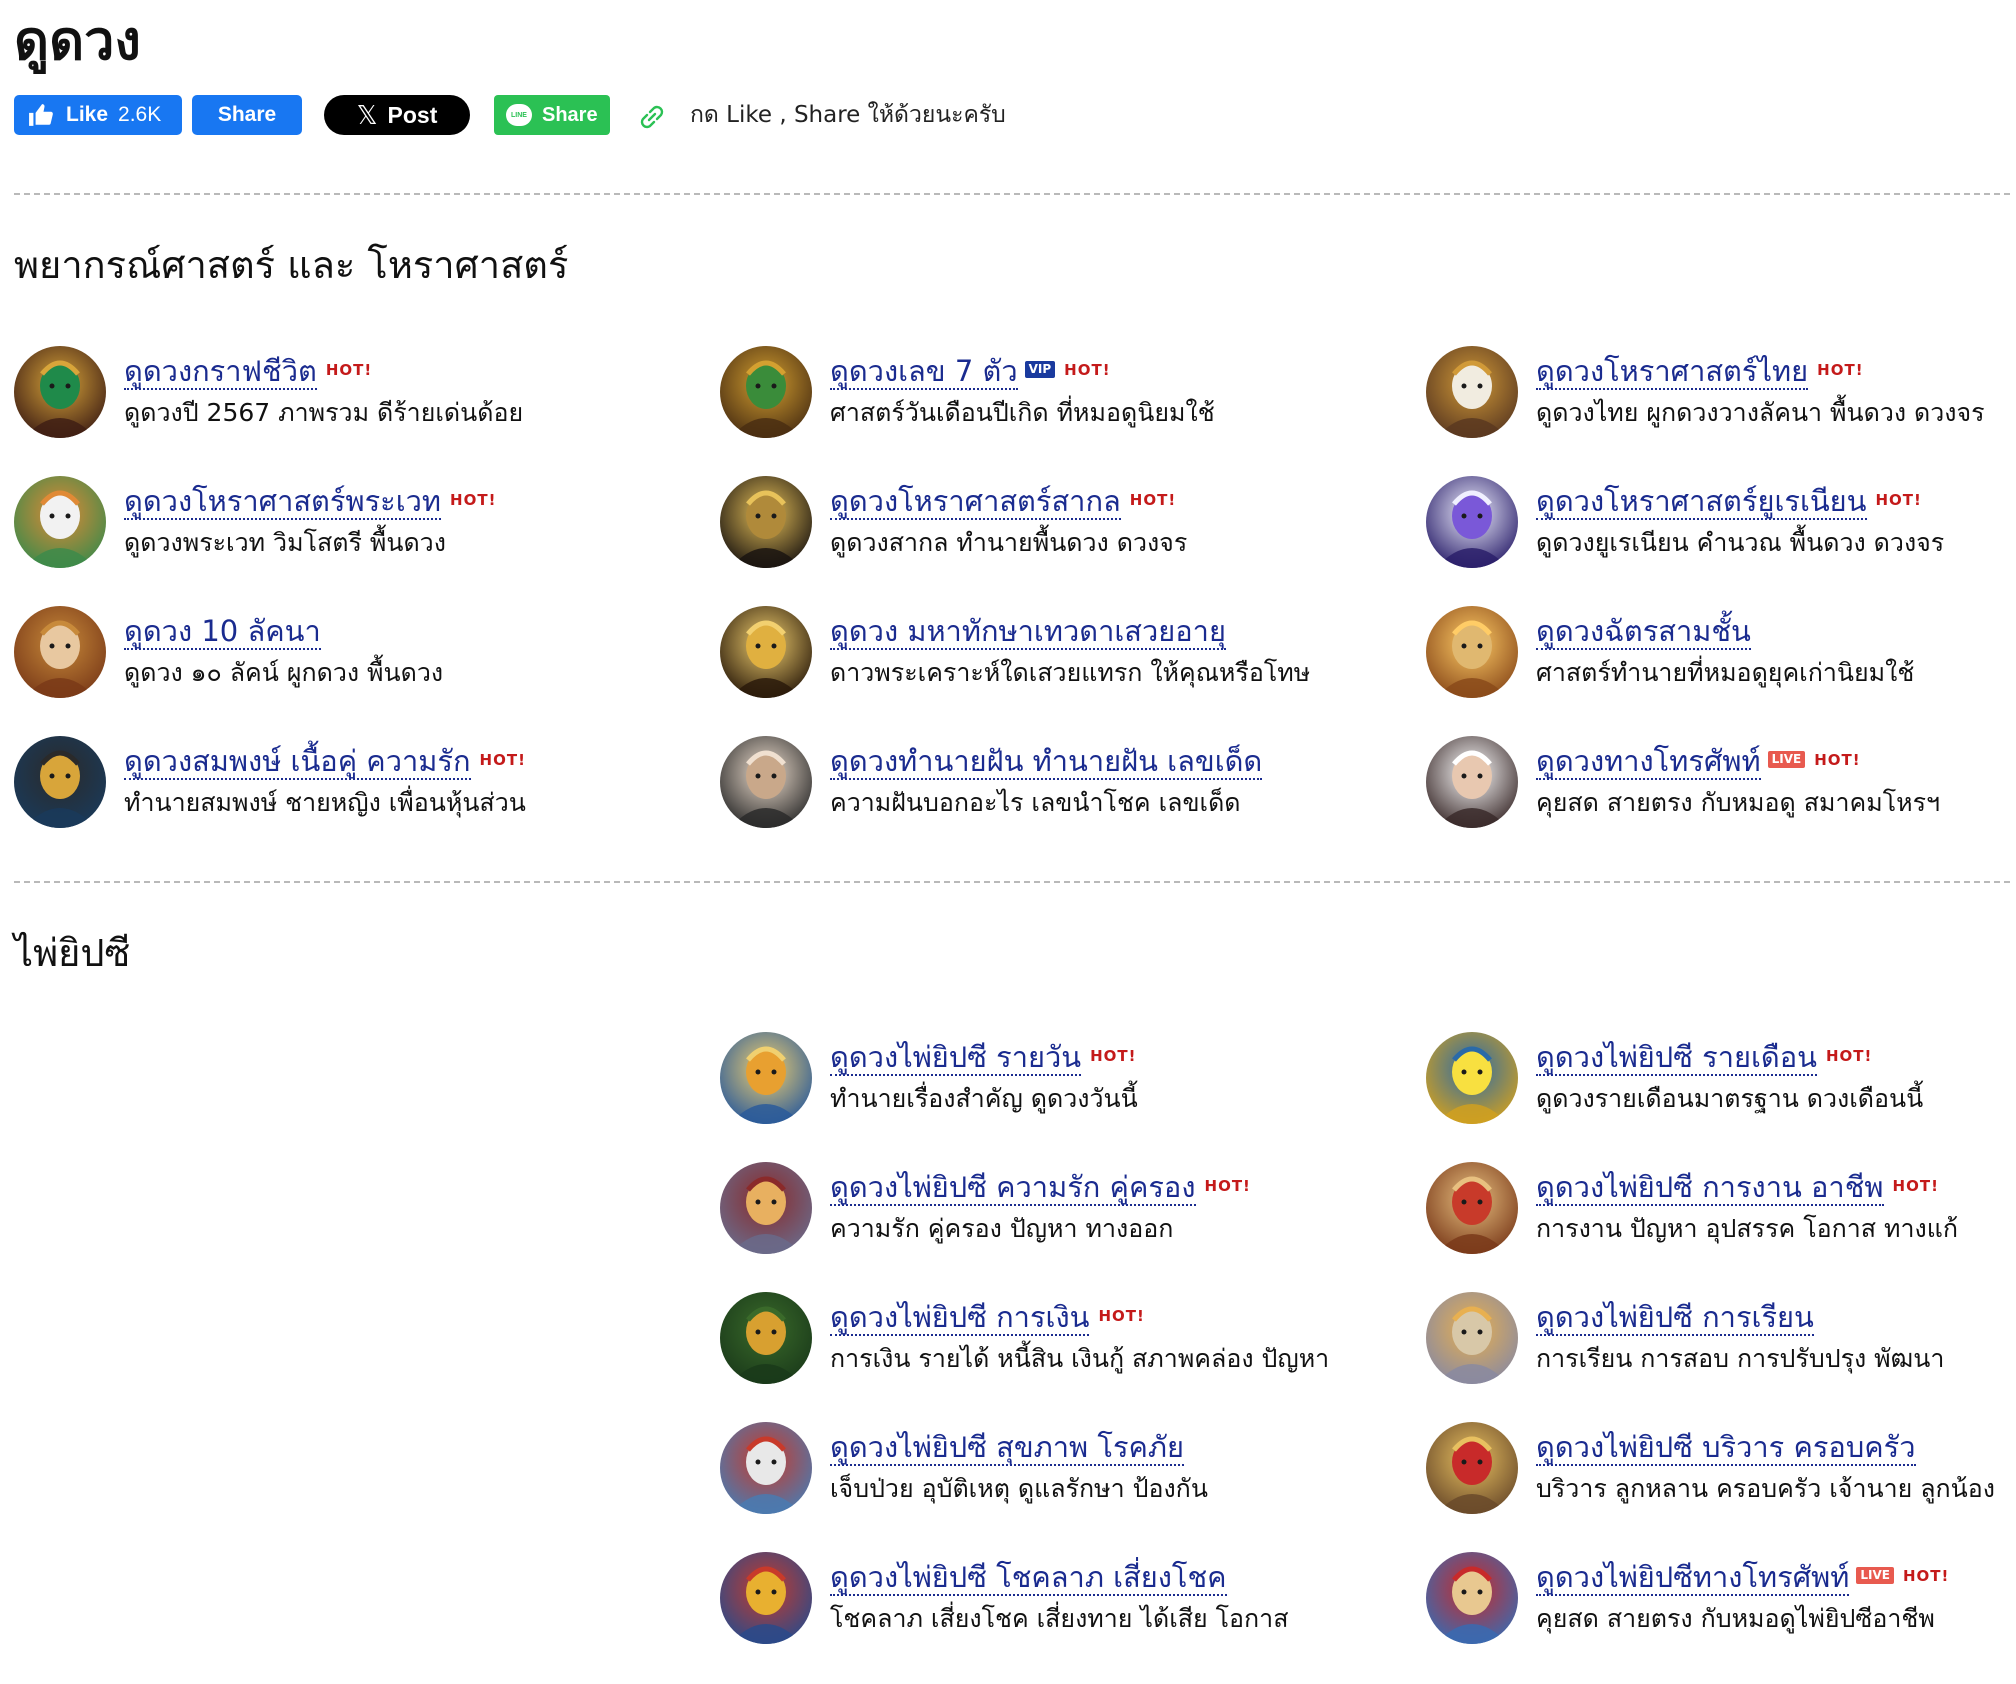 This screenshot has height=1684, width=2016. Describe the element at coordinates (1740, 1358) in the screenshot. I see `item-description: การเรียน การสอบ การปรับปรุง พัฒนา` at that location.